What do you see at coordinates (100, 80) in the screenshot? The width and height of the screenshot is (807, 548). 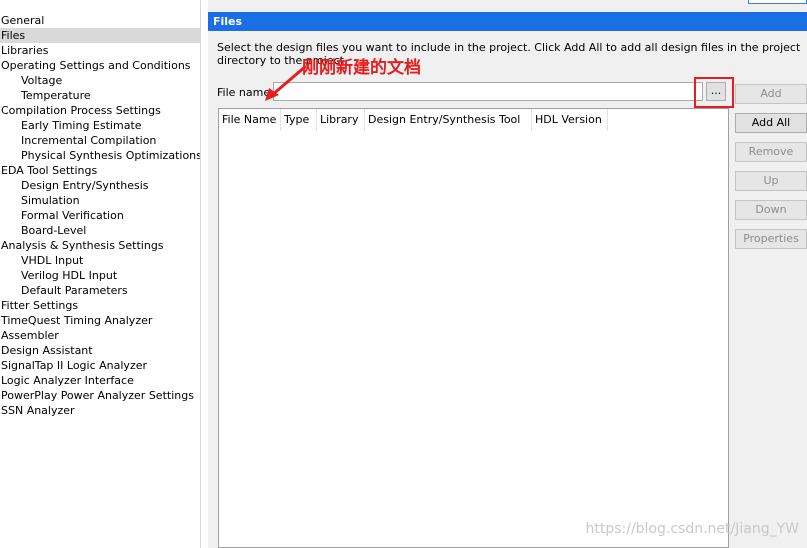 I see `tree-item-voltage: Voltage` at bounding box center [100, 80].